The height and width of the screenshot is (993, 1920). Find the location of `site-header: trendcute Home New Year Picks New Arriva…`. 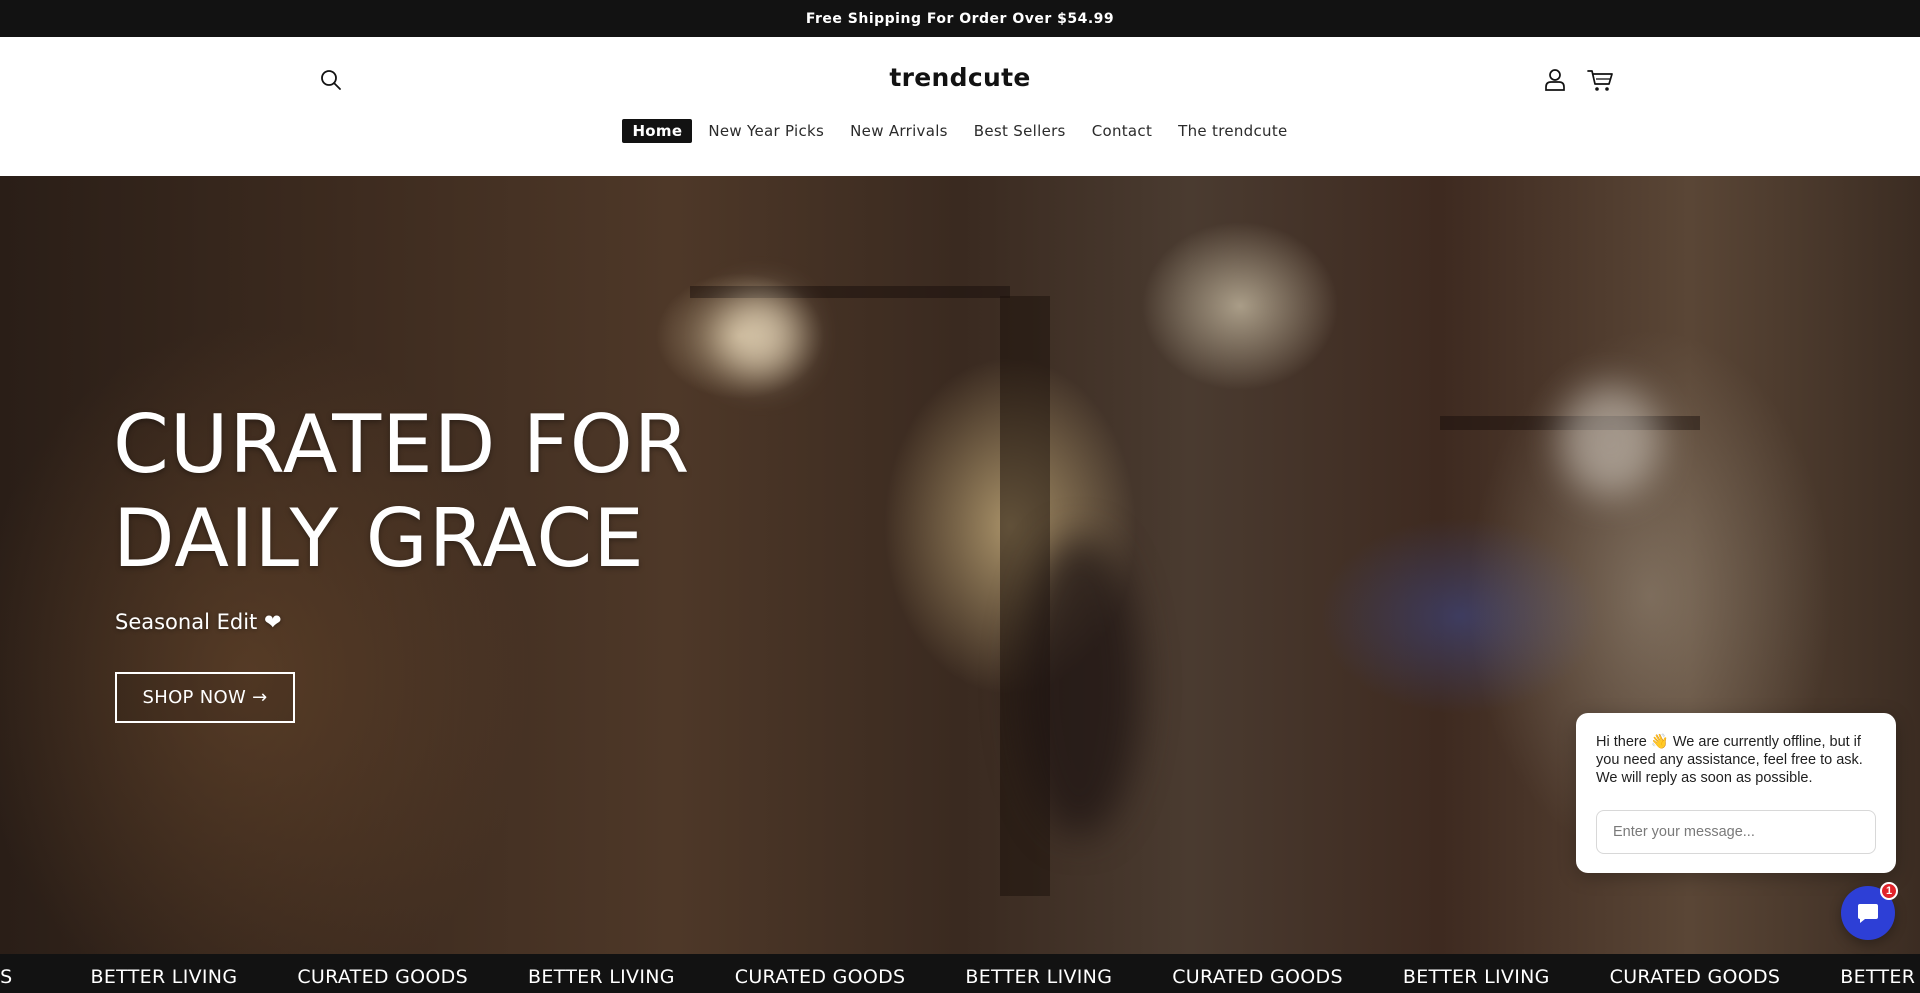

site-header: trendcute Home New Year Picks New Arriva… is located at coordinates (960, 106).